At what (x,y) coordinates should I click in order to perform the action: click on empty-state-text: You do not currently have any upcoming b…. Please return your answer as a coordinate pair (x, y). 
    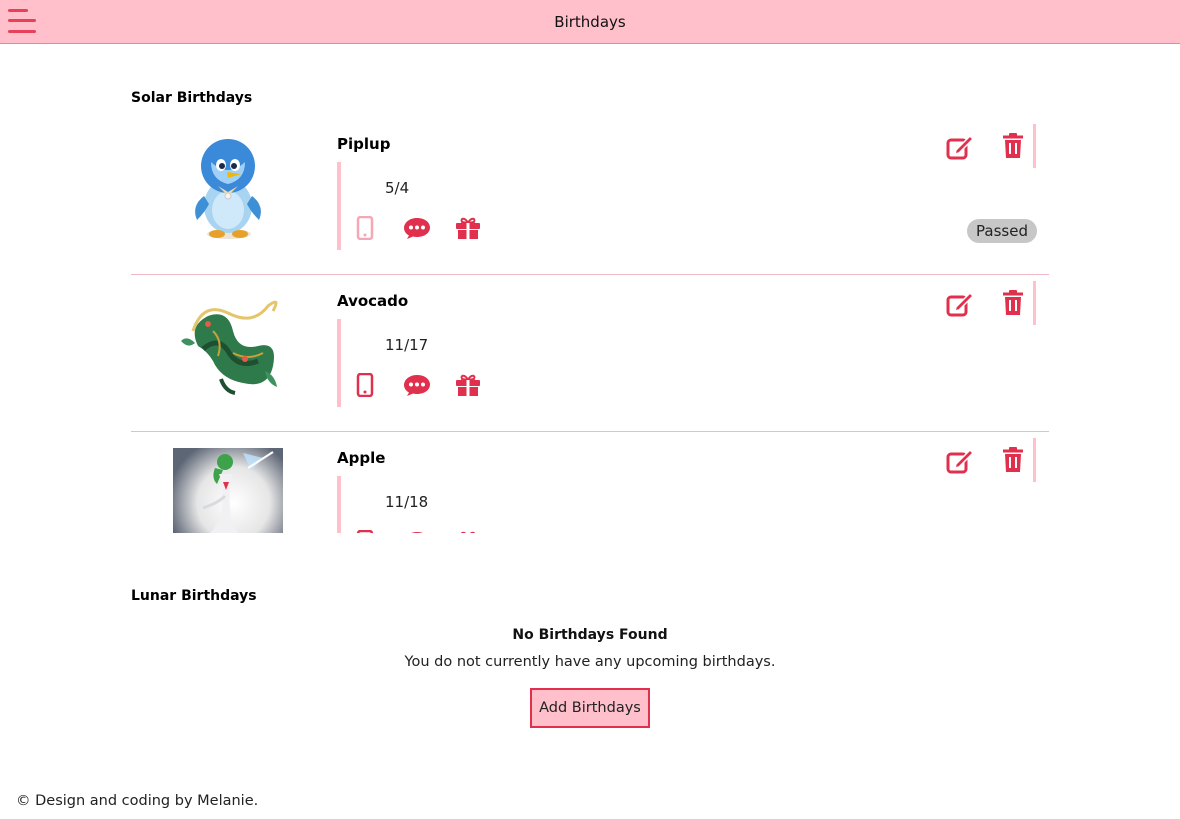
    Looking at the image, I should click on (590, 662).